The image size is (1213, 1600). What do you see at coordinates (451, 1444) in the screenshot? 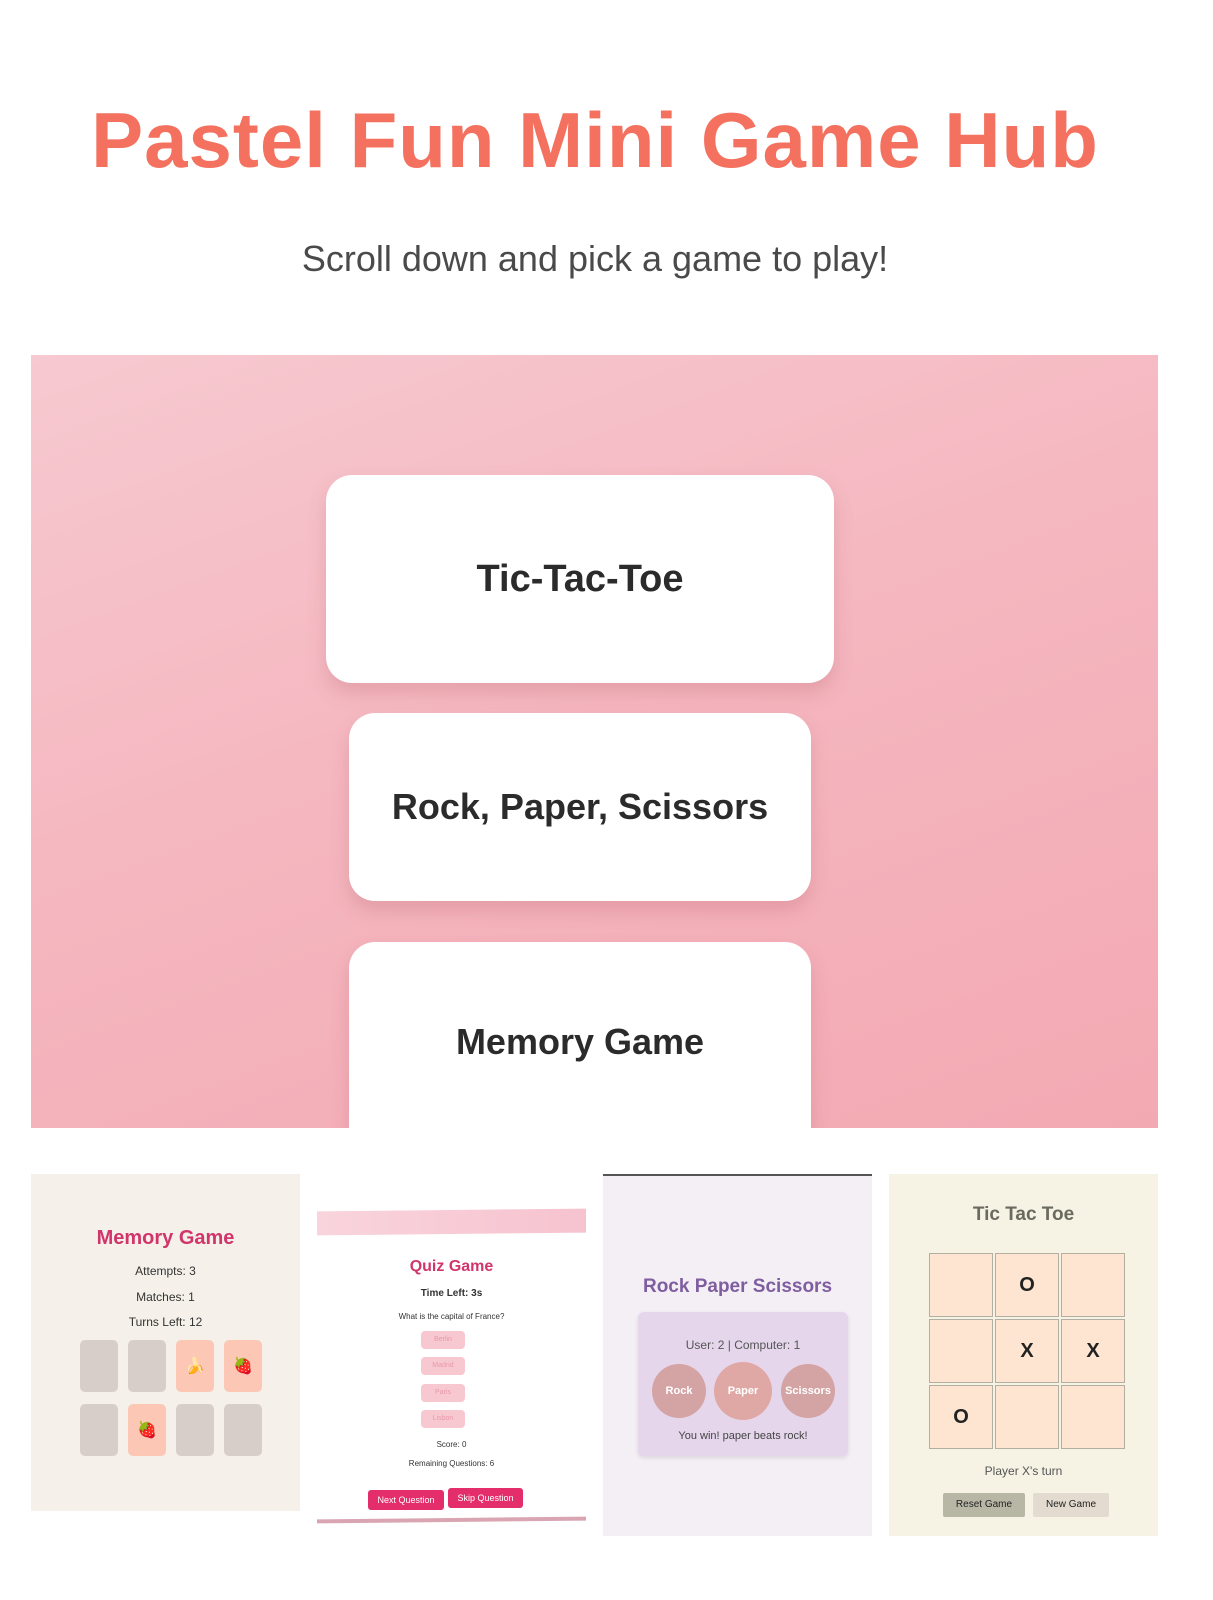
I see `quiz-score: Score: 0` at bounding box center [451, 1444].